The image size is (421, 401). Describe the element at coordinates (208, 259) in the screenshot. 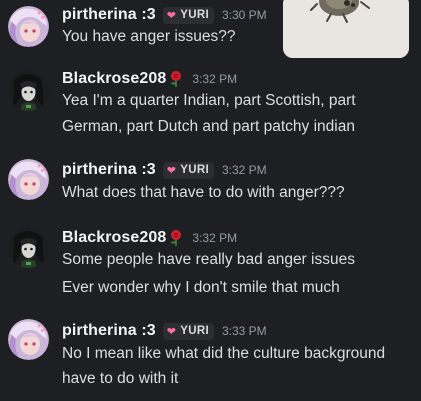

I see `message-text: Some people have really bad anger issues` at that location.